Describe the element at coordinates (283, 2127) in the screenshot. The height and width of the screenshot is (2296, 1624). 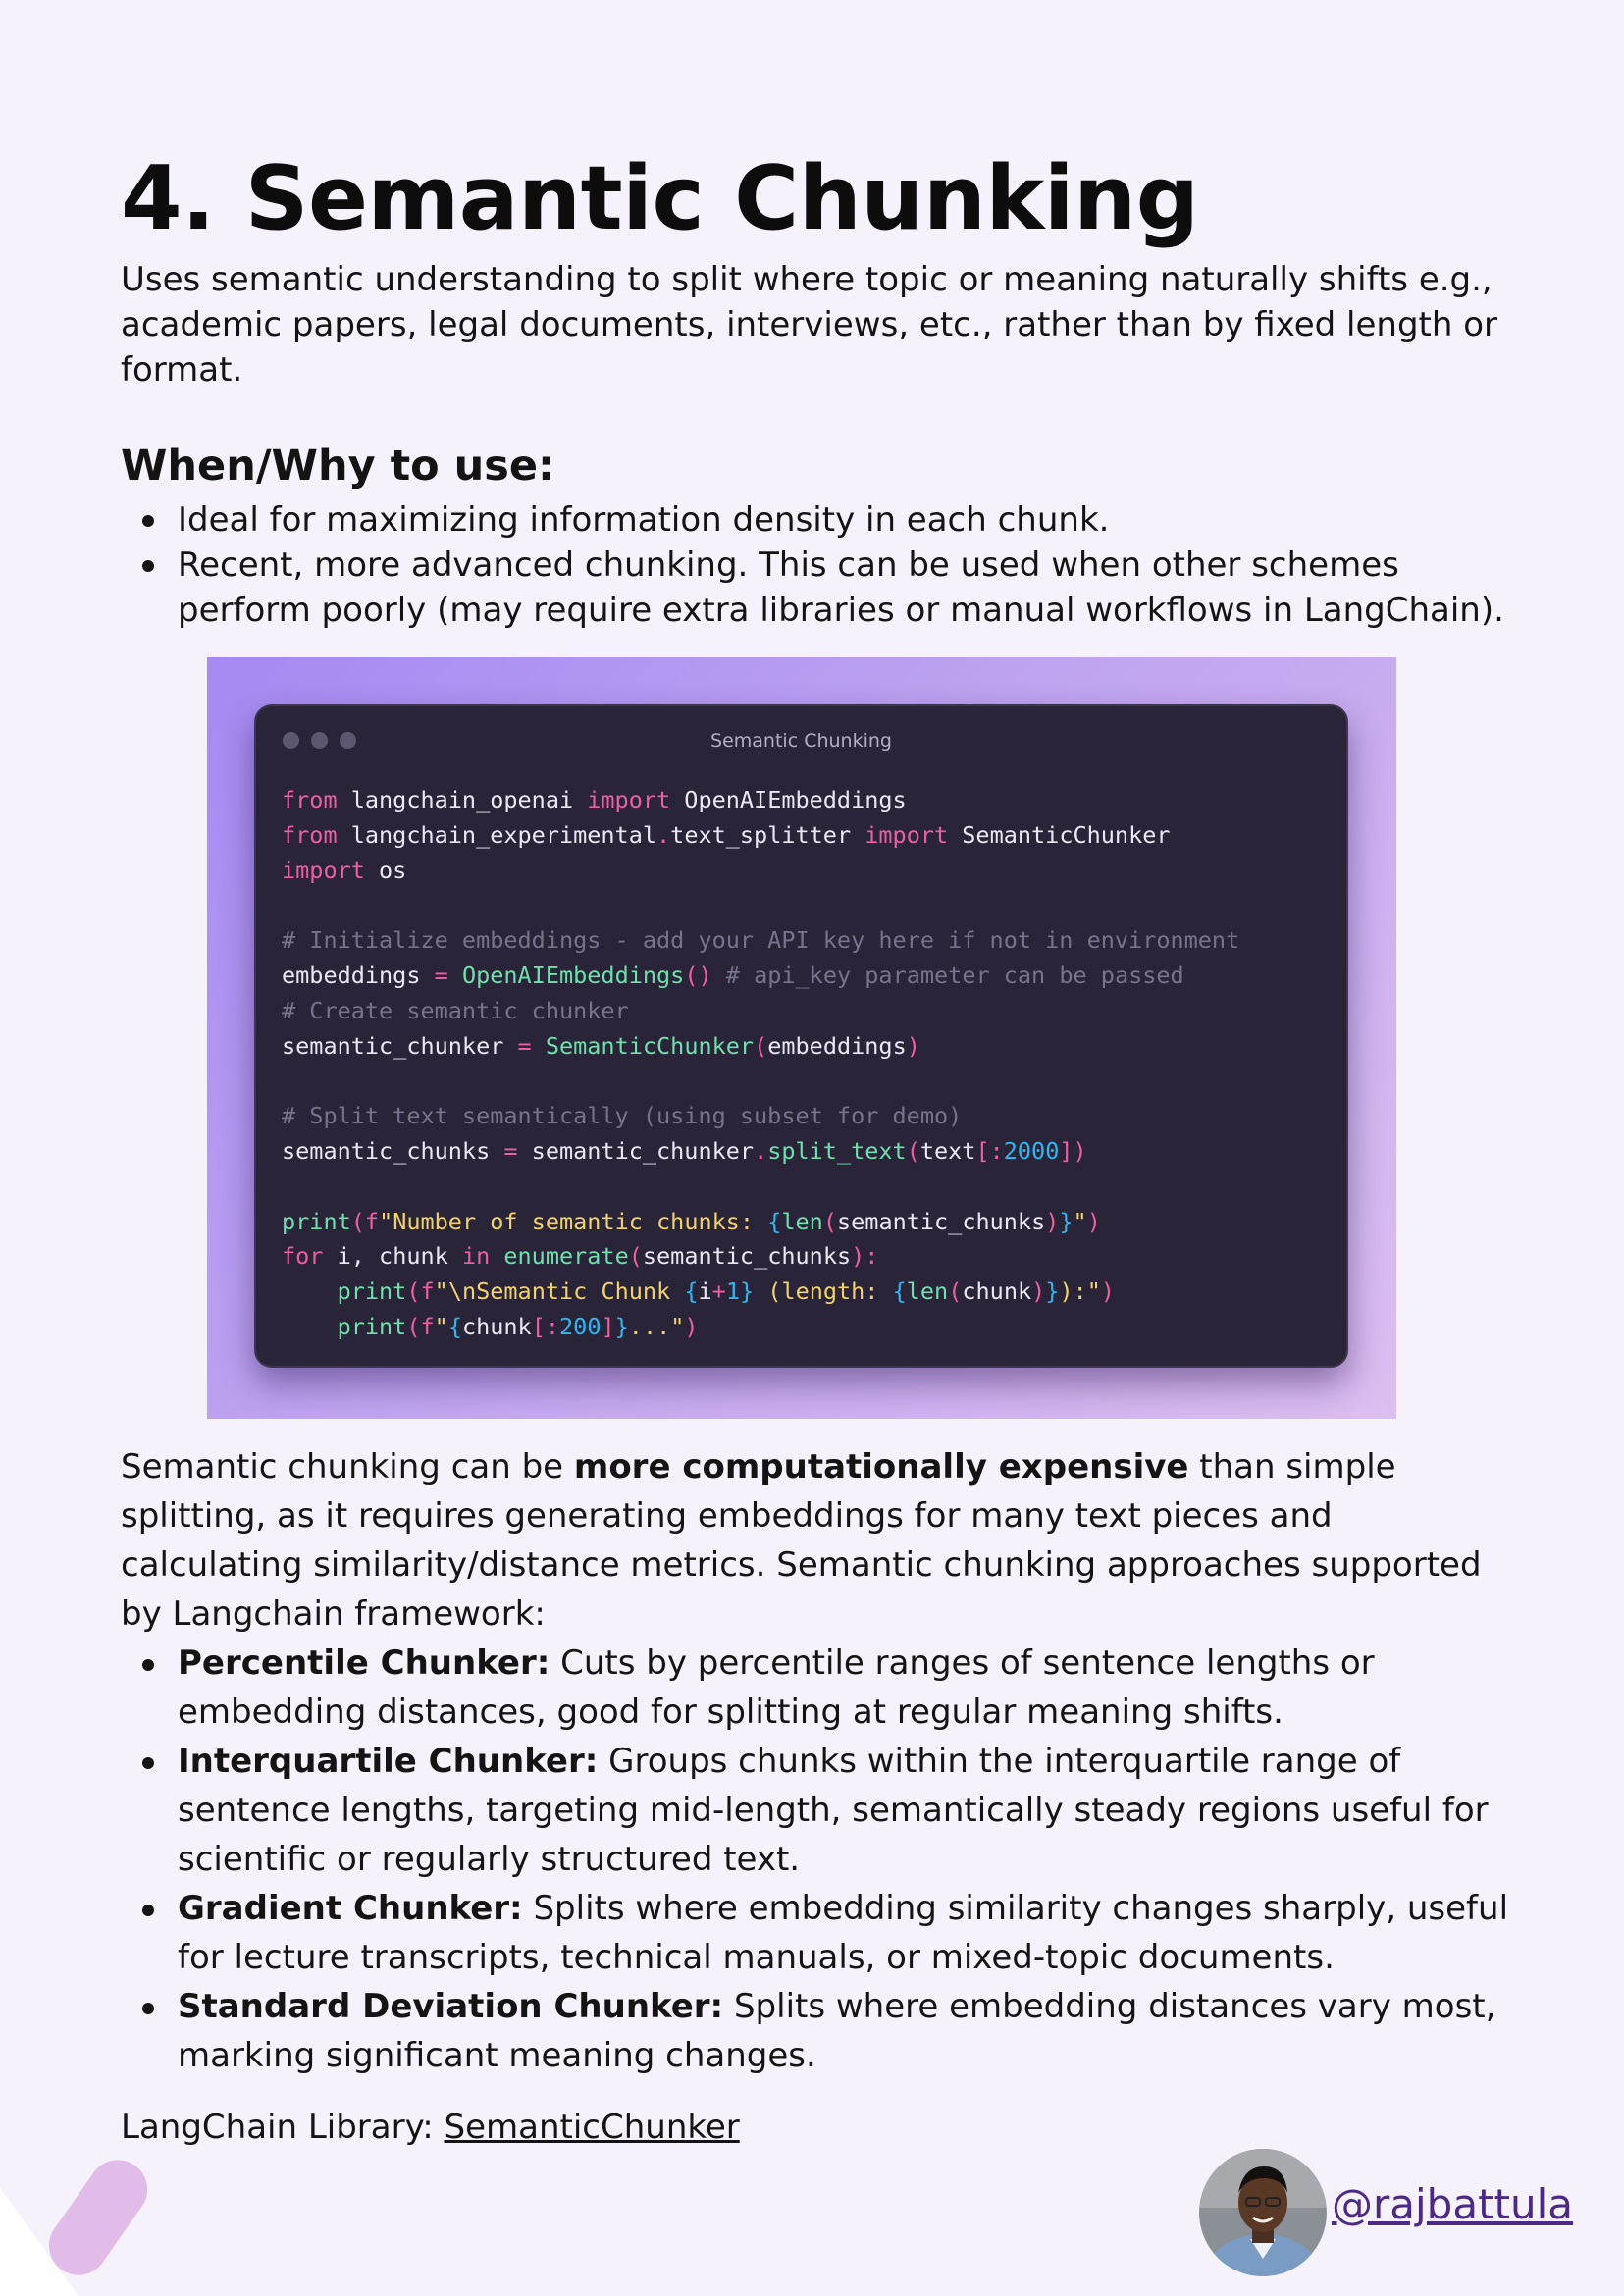
I see `library-label: LangChain Library:` at that location.